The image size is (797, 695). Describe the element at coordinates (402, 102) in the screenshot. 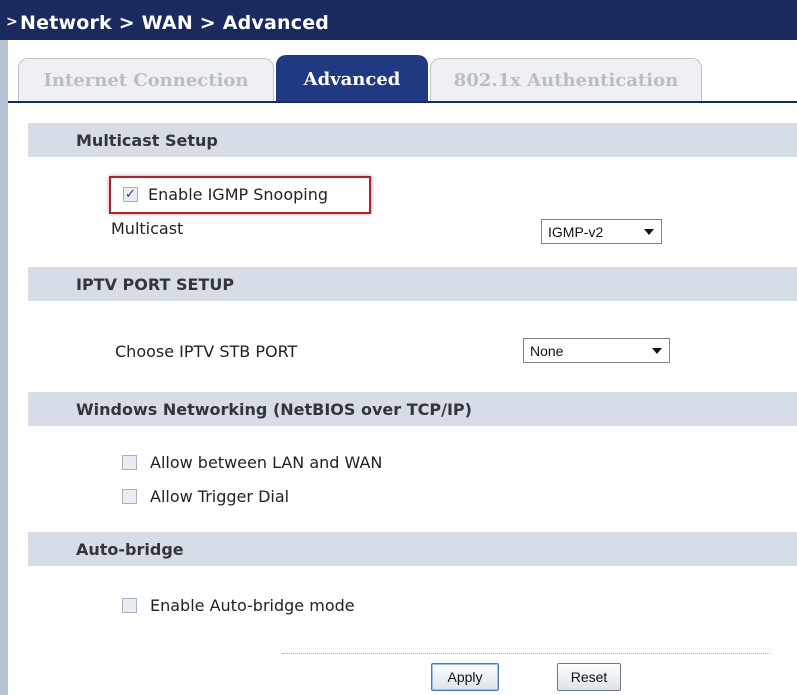

I see `tab-divider` at that location.